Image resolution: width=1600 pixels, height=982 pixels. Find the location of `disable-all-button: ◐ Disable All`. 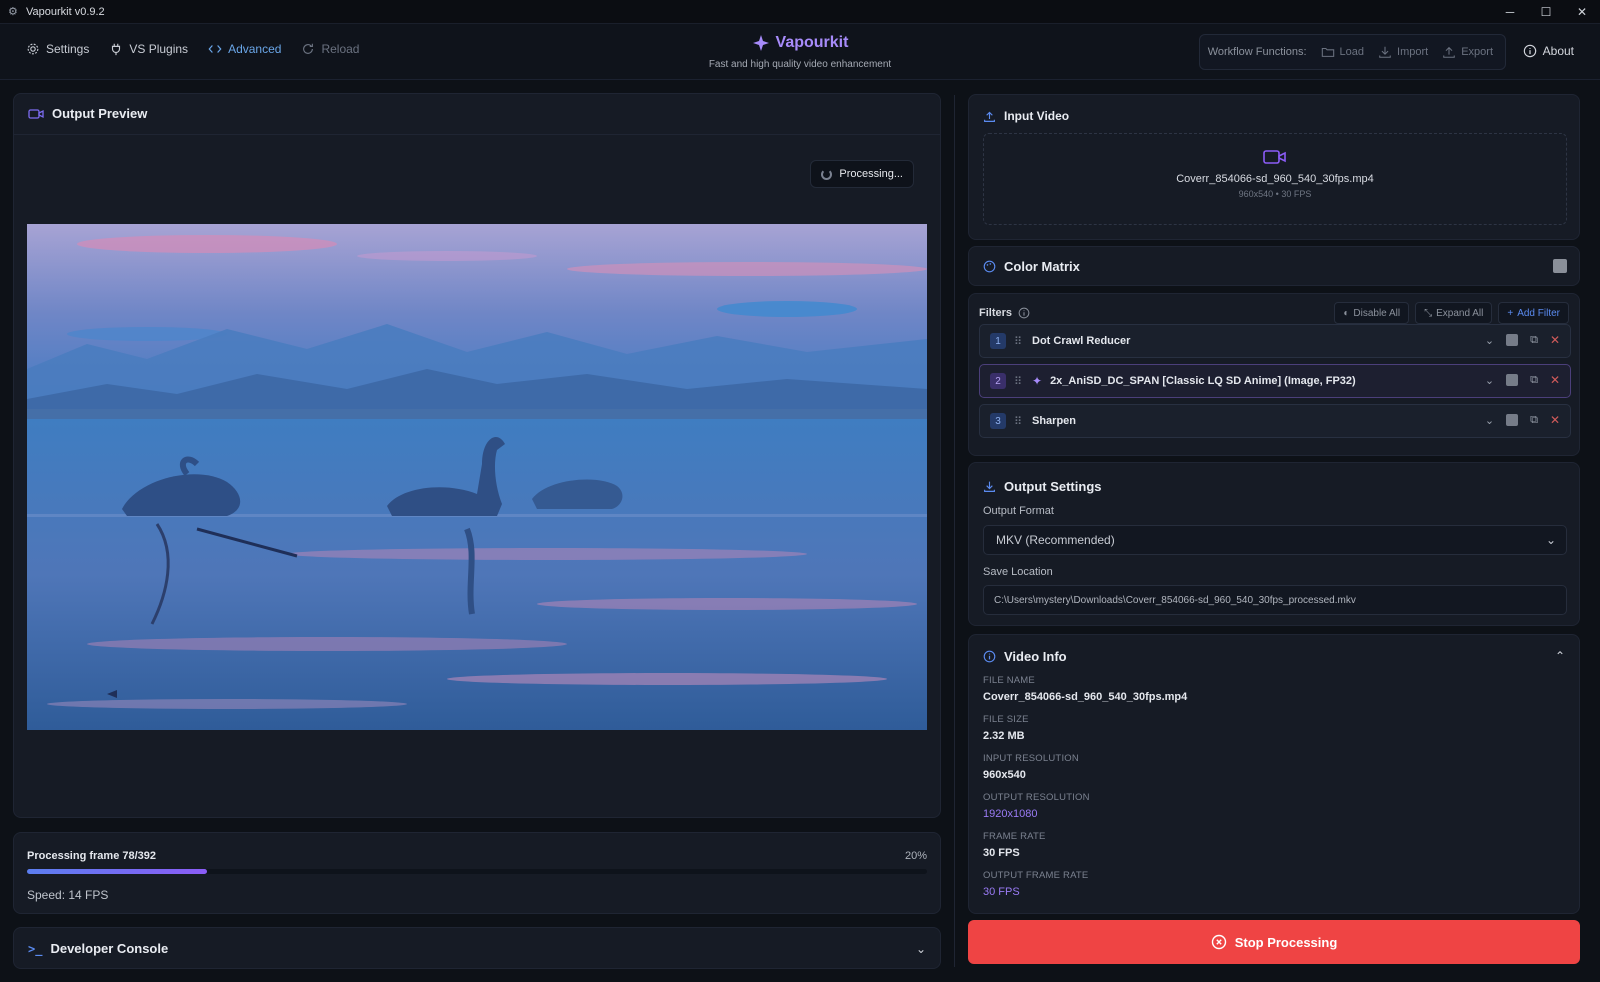

disable-all-button: ◐ Disable All is located at coordinates (1372, 313).